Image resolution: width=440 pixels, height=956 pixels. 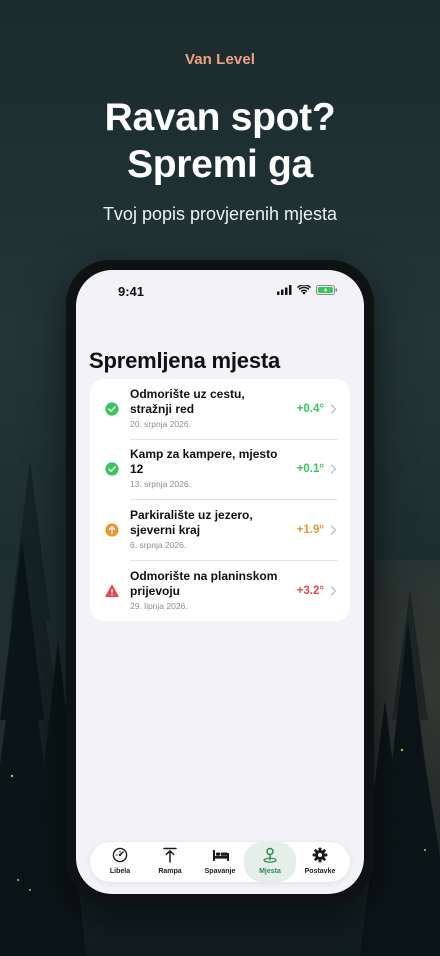 I want to click on gear-icon, so click(x=320, y=855).